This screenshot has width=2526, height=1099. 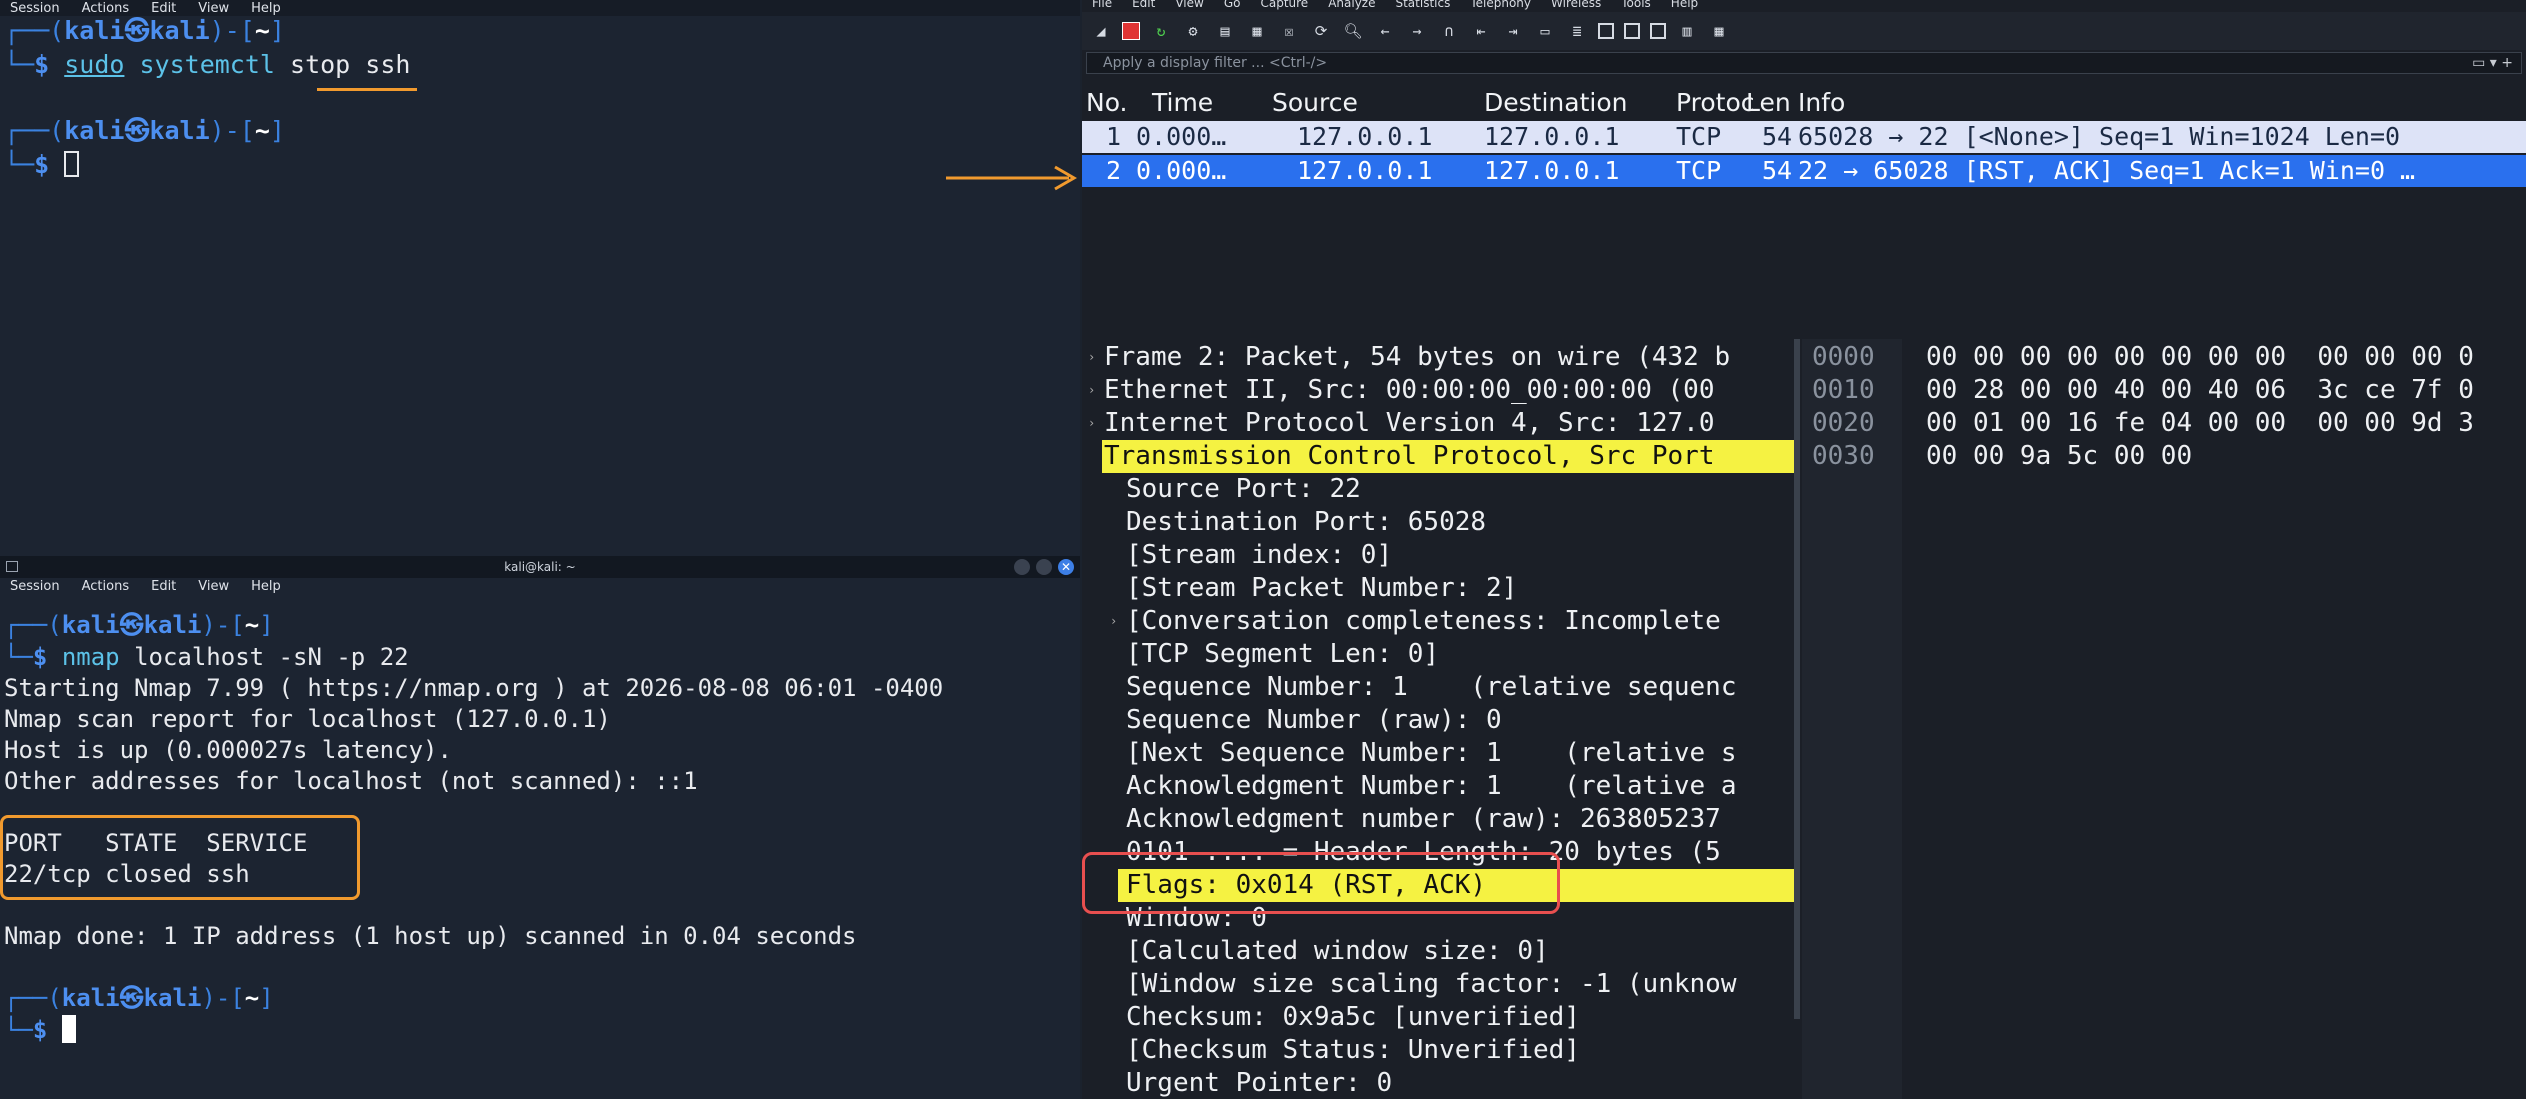 What do you see at coordinates (1545, 31) in the screenshot?
I see `autoscroll-icon: ▭` at bounding box center [1545, 31].